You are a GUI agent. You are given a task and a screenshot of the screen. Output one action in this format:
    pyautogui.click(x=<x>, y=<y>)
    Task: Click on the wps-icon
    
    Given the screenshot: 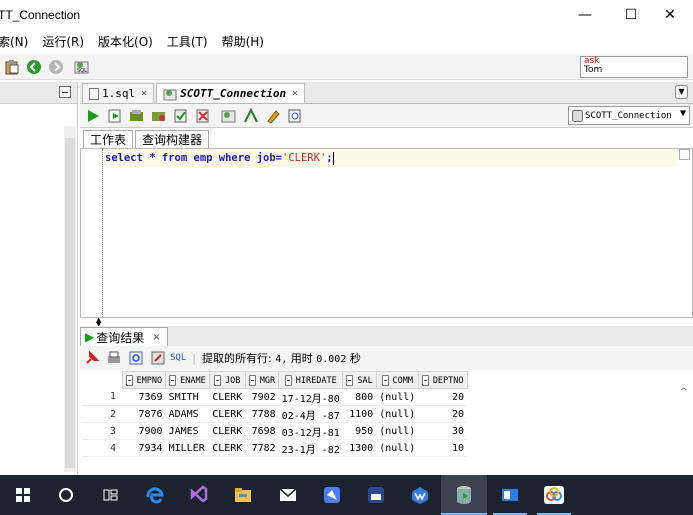 What is the action you would take?
    pyautogui.click(x=420, y=495)
    